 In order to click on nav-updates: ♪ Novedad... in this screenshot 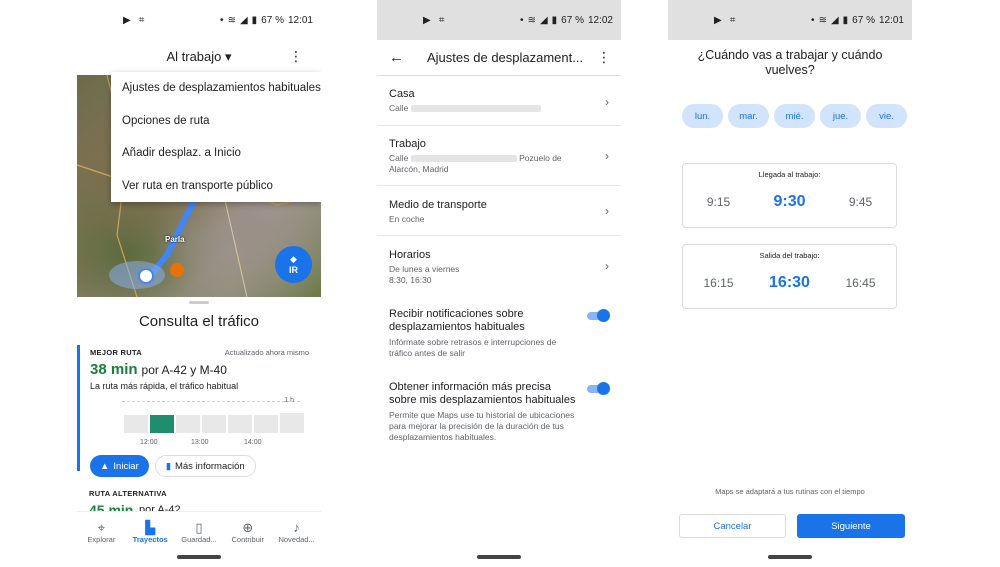, I will do `click(297, 531)`.